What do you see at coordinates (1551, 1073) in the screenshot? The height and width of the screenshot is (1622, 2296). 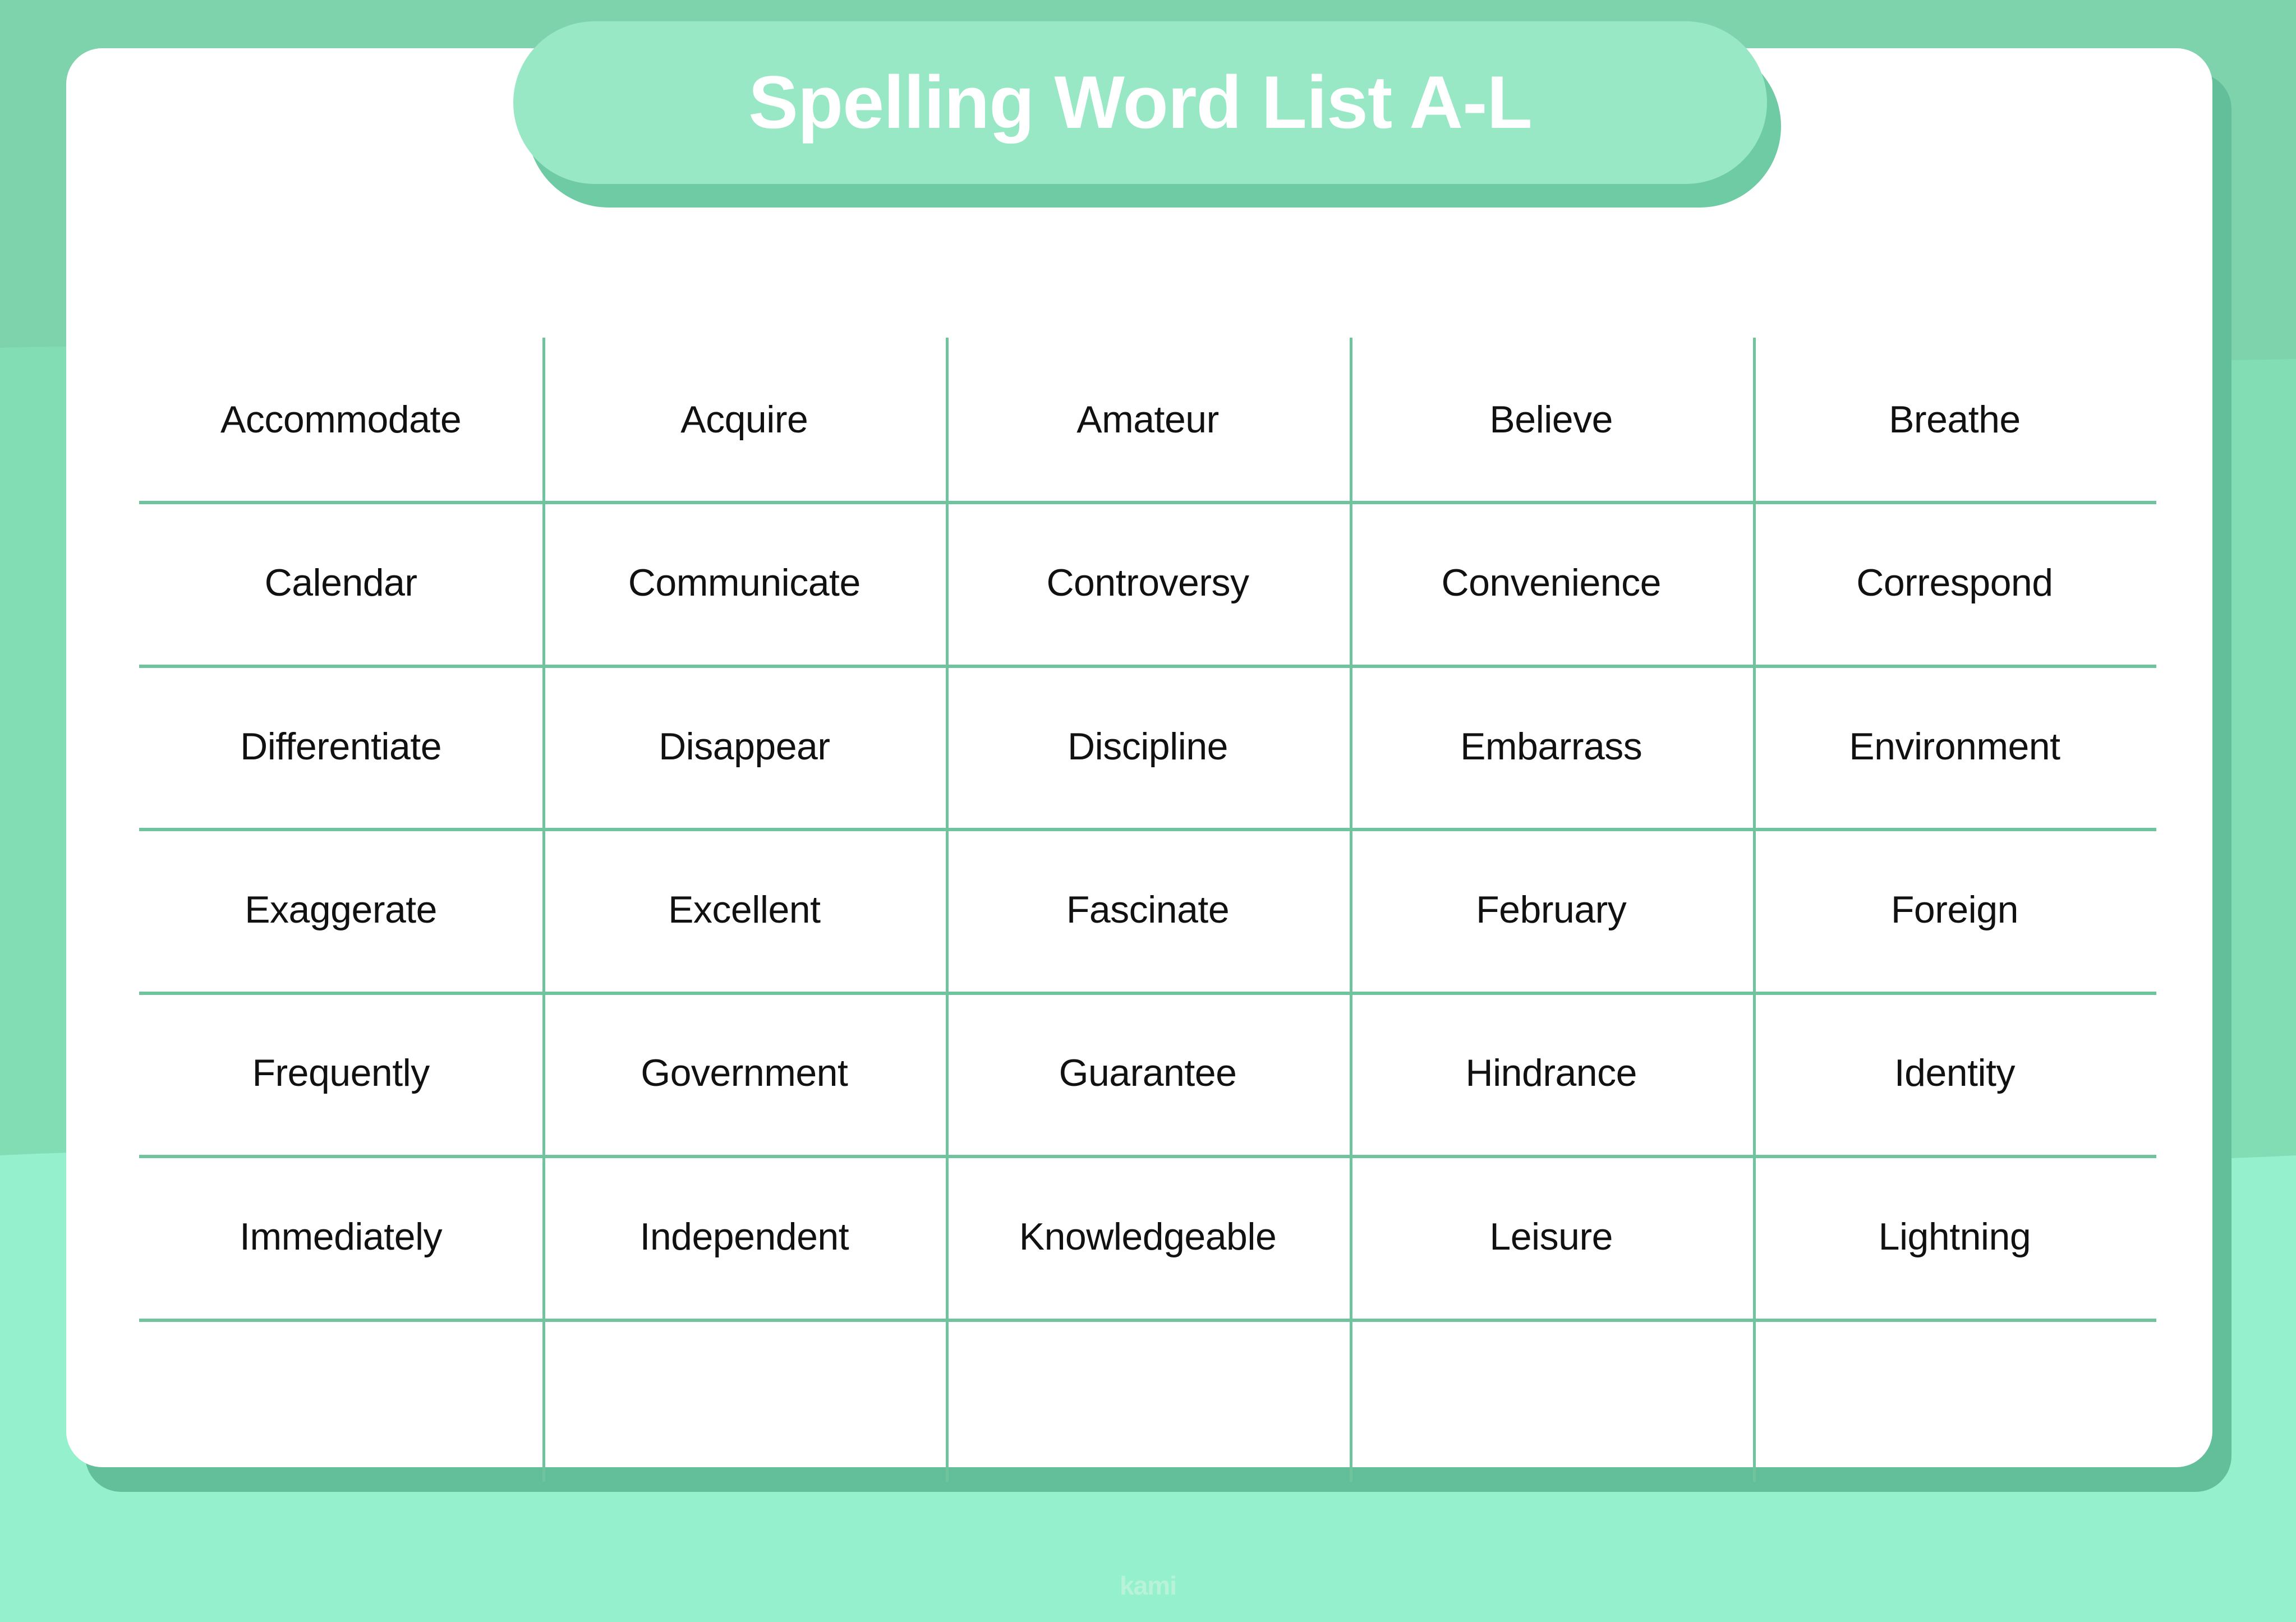 I see `word-cell: Hindrance` at bounding box center [1551, 1073].